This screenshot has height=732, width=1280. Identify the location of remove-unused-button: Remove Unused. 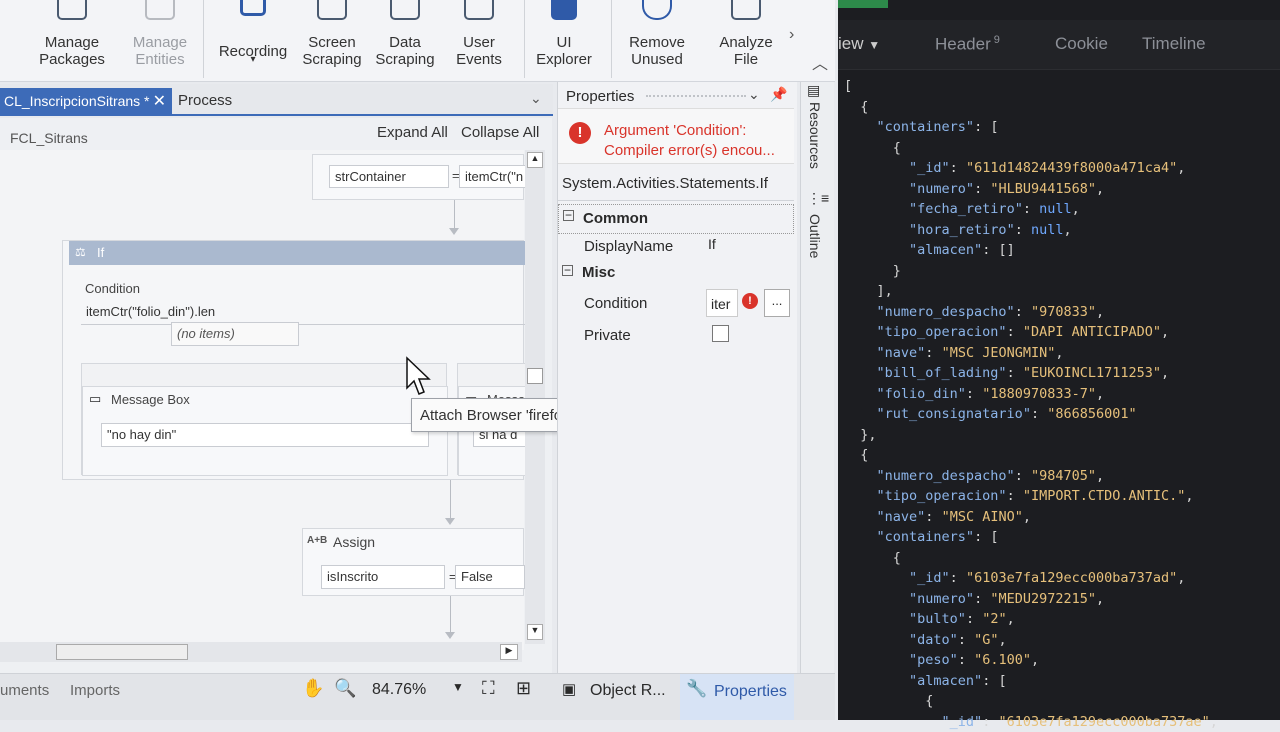
(657, 40).